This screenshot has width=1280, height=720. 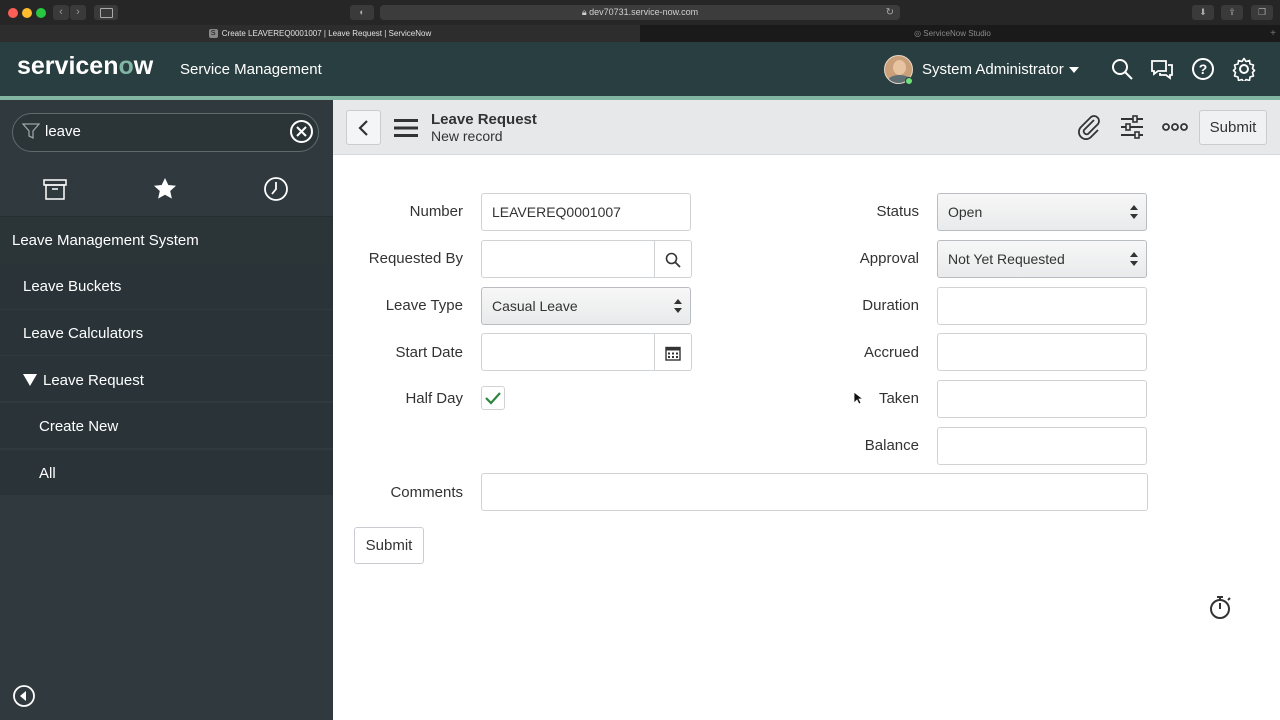 What do you see at coordinates (1132, 127) in the screenshot?
I see `personalize-form-icon` at bounding box center [1132, 127].